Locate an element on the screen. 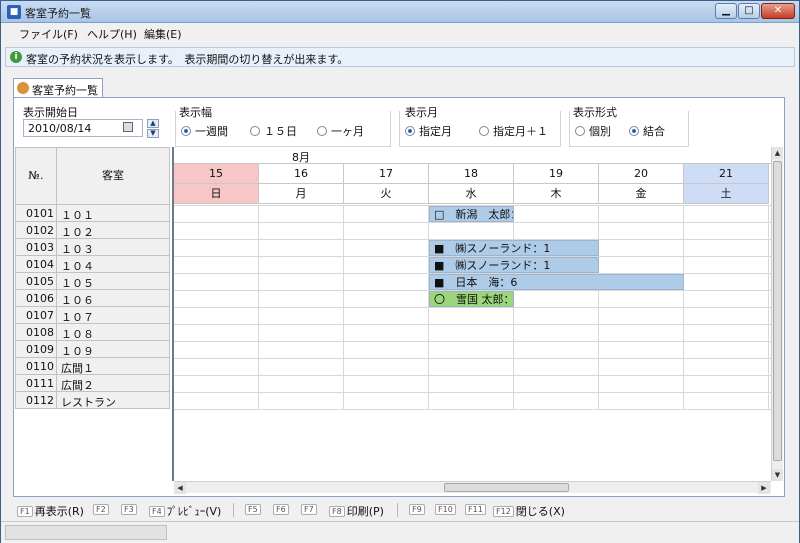 This screenshot has width=800, height=543. room-row: 0111 広間２ is located at coordinates (92, 383).